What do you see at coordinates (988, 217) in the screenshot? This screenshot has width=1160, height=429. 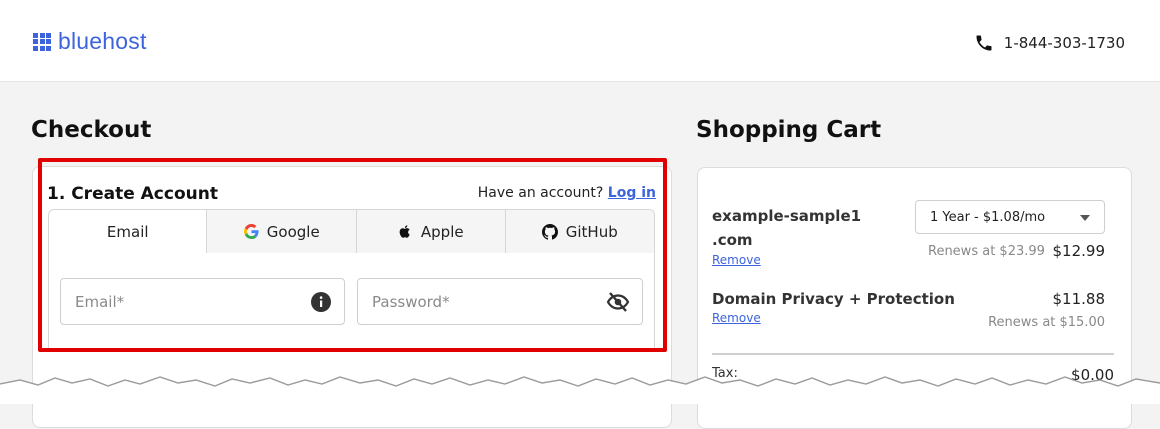 I see `term-select-value: 1 Year - $1.08/mo` at bounding box center [988, 217].